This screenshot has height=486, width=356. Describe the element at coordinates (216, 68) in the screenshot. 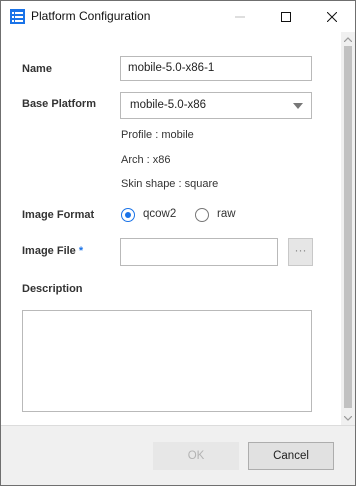

I see `name-input: mobile-5.0-x86-1` at that location.